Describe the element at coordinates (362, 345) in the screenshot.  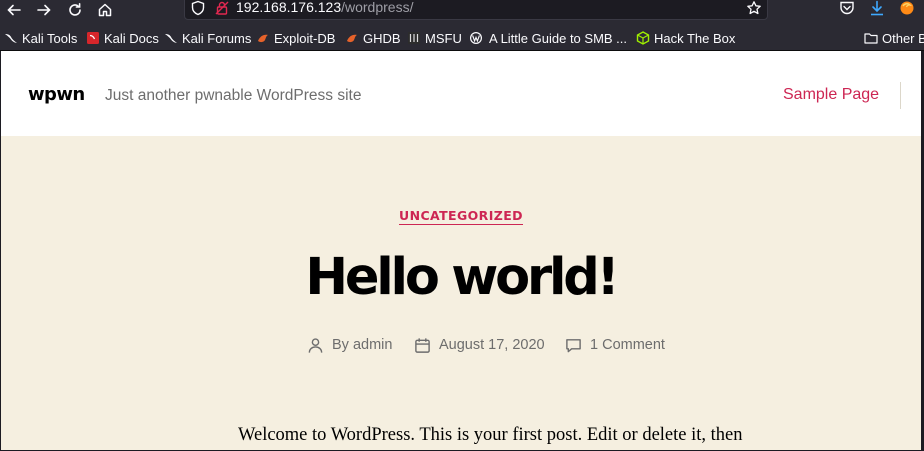
I see `post-author-link: By admin` at that location.